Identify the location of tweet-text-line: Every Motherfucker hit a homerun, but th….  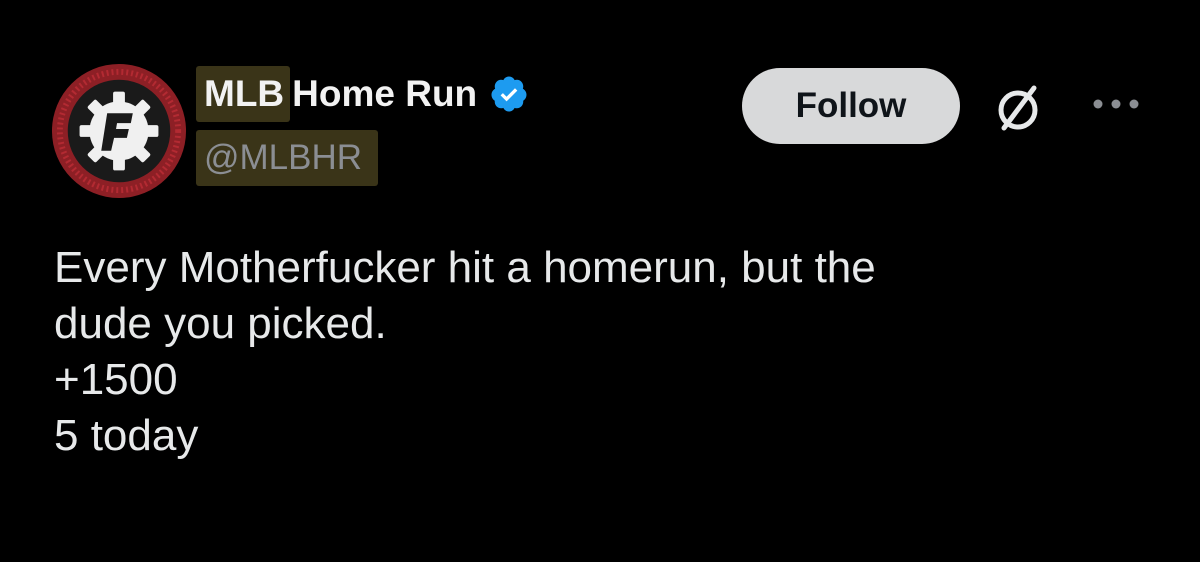
(465, 267).